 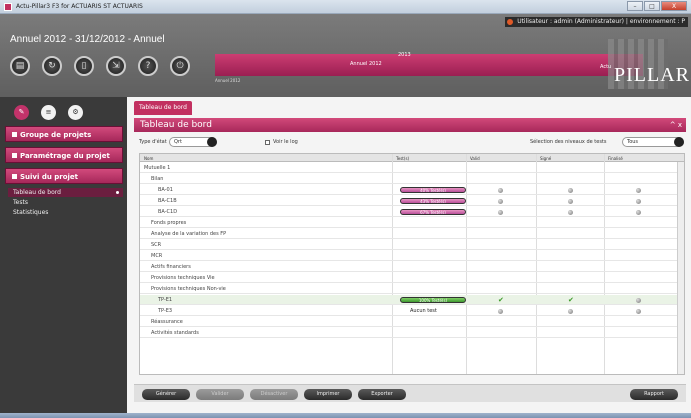 What do you see at coordinates (79, 6) in the screenshot?
I see `window-title: Actu-Pillar3 F3 for ACTUARIS ST ACTUARIS` at bounding box center [79, 6].